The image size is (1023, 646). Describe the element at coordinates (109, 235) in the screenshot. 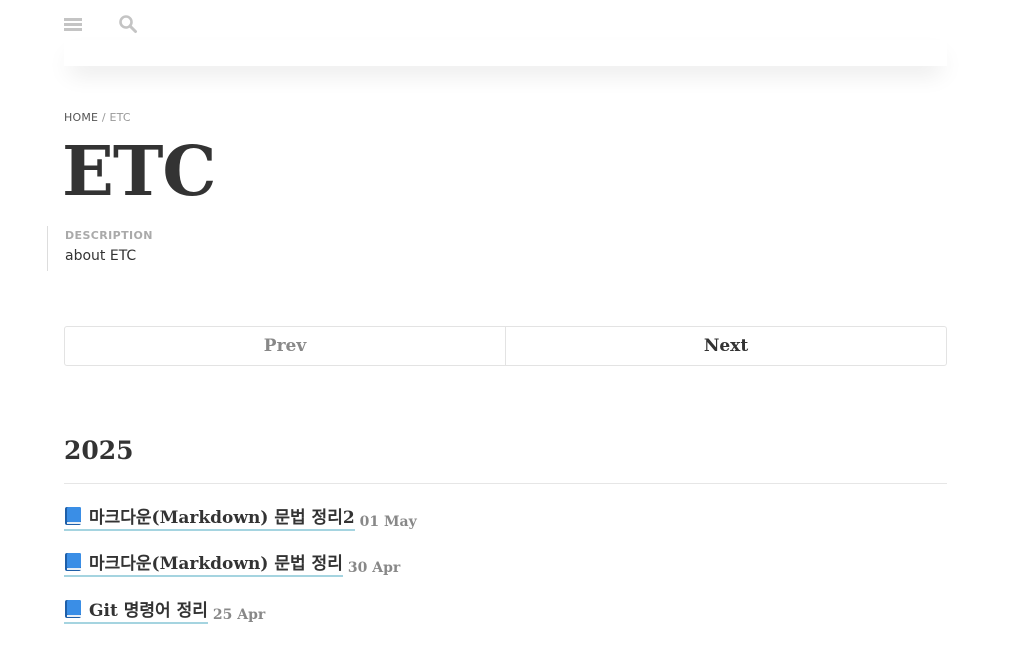

I see `description-label: DESCRIPTION` at that location.